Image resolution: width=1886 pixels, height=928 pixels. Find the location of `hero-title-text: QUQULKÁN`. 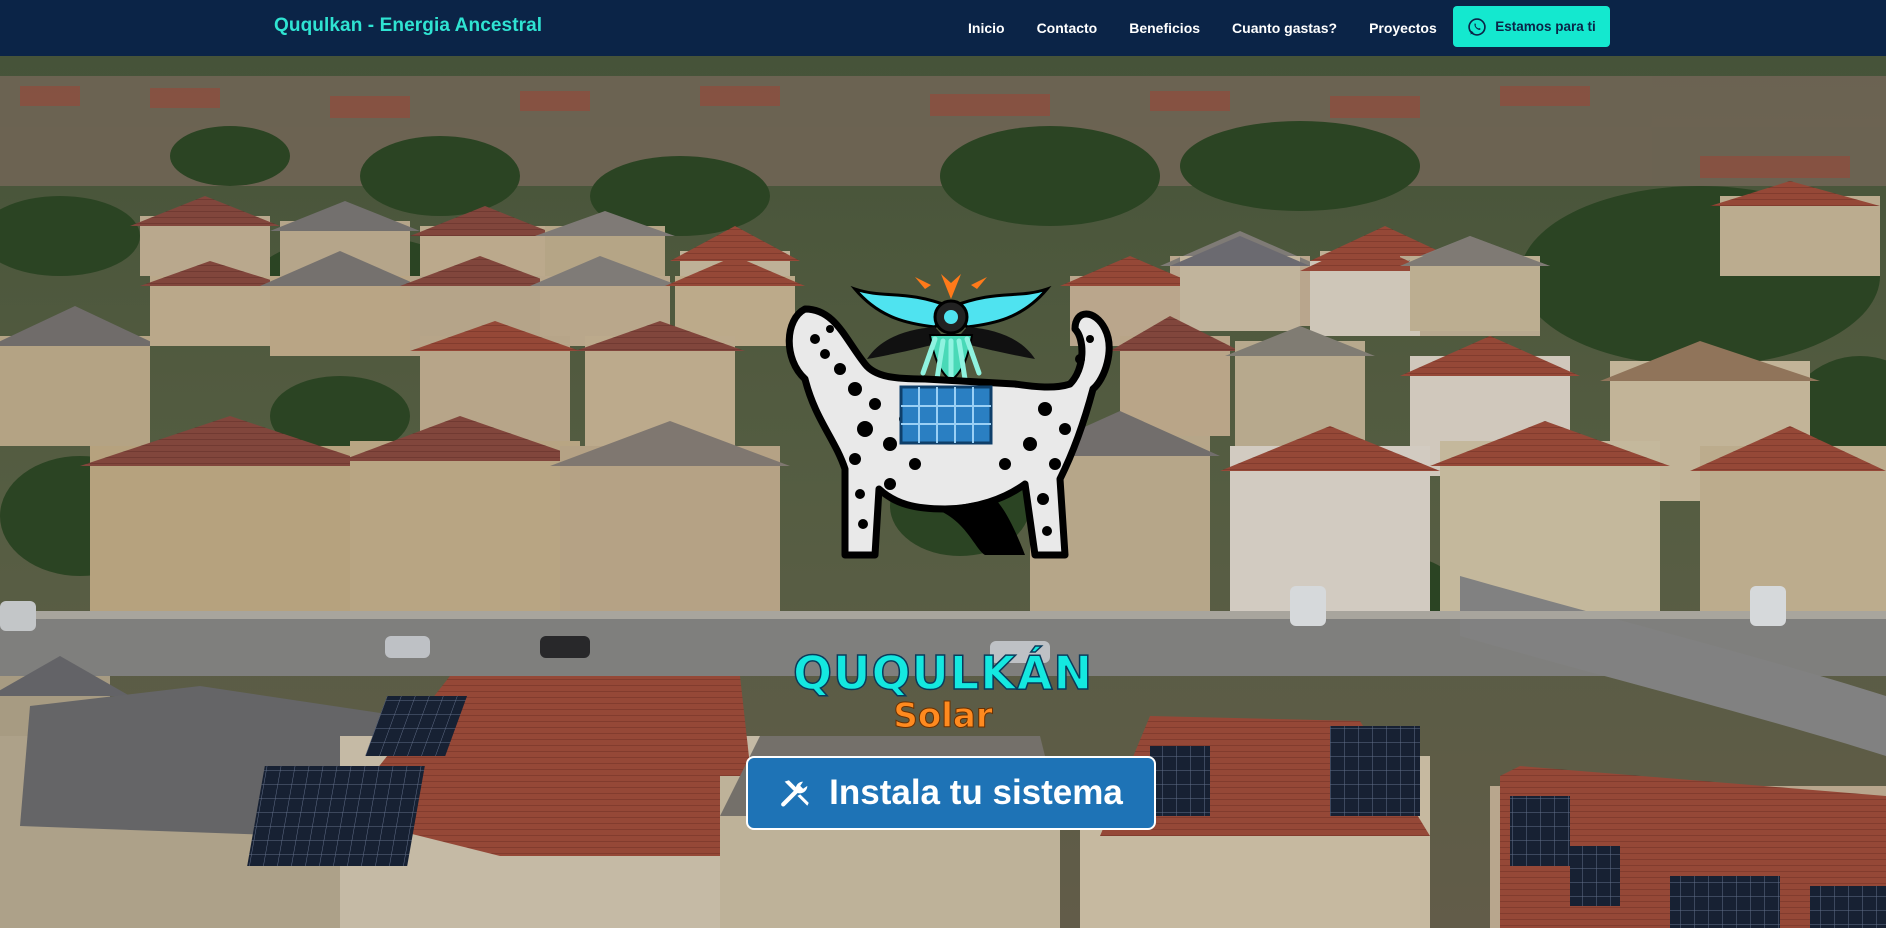

hero-title-text: QUQULKÁN is located at coordinates (942, 673).